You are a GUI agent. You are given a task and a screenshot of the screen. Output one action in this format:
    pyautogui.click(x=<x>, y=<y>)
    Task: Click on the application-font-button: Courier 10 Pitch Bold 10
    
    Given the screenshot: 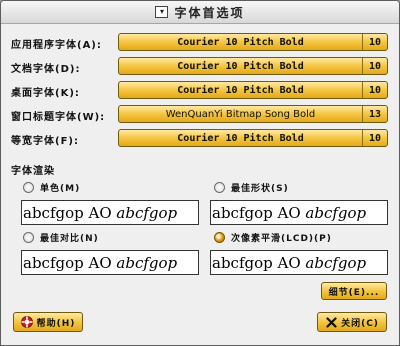 What is the action you would take?
    pyautogui.click(x=253, y=42)
    